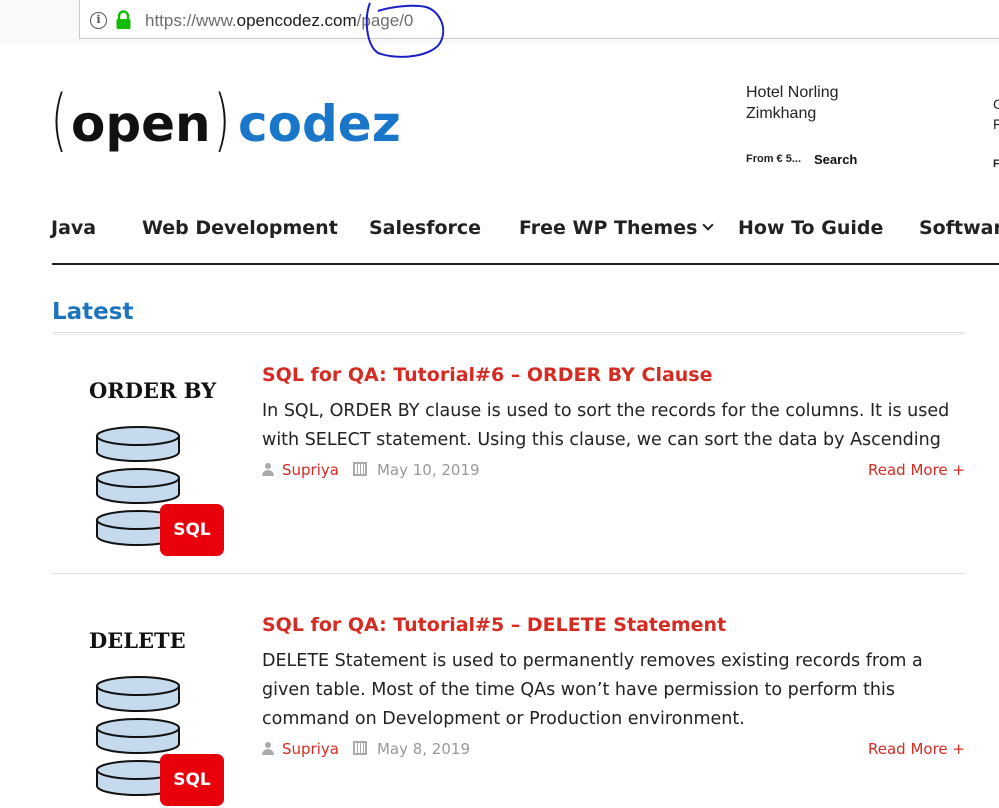  What do you see at coordinates (222, 120) in the screenshot?
I see `logo-right-bracket: )` at bounding box center [222, 120].